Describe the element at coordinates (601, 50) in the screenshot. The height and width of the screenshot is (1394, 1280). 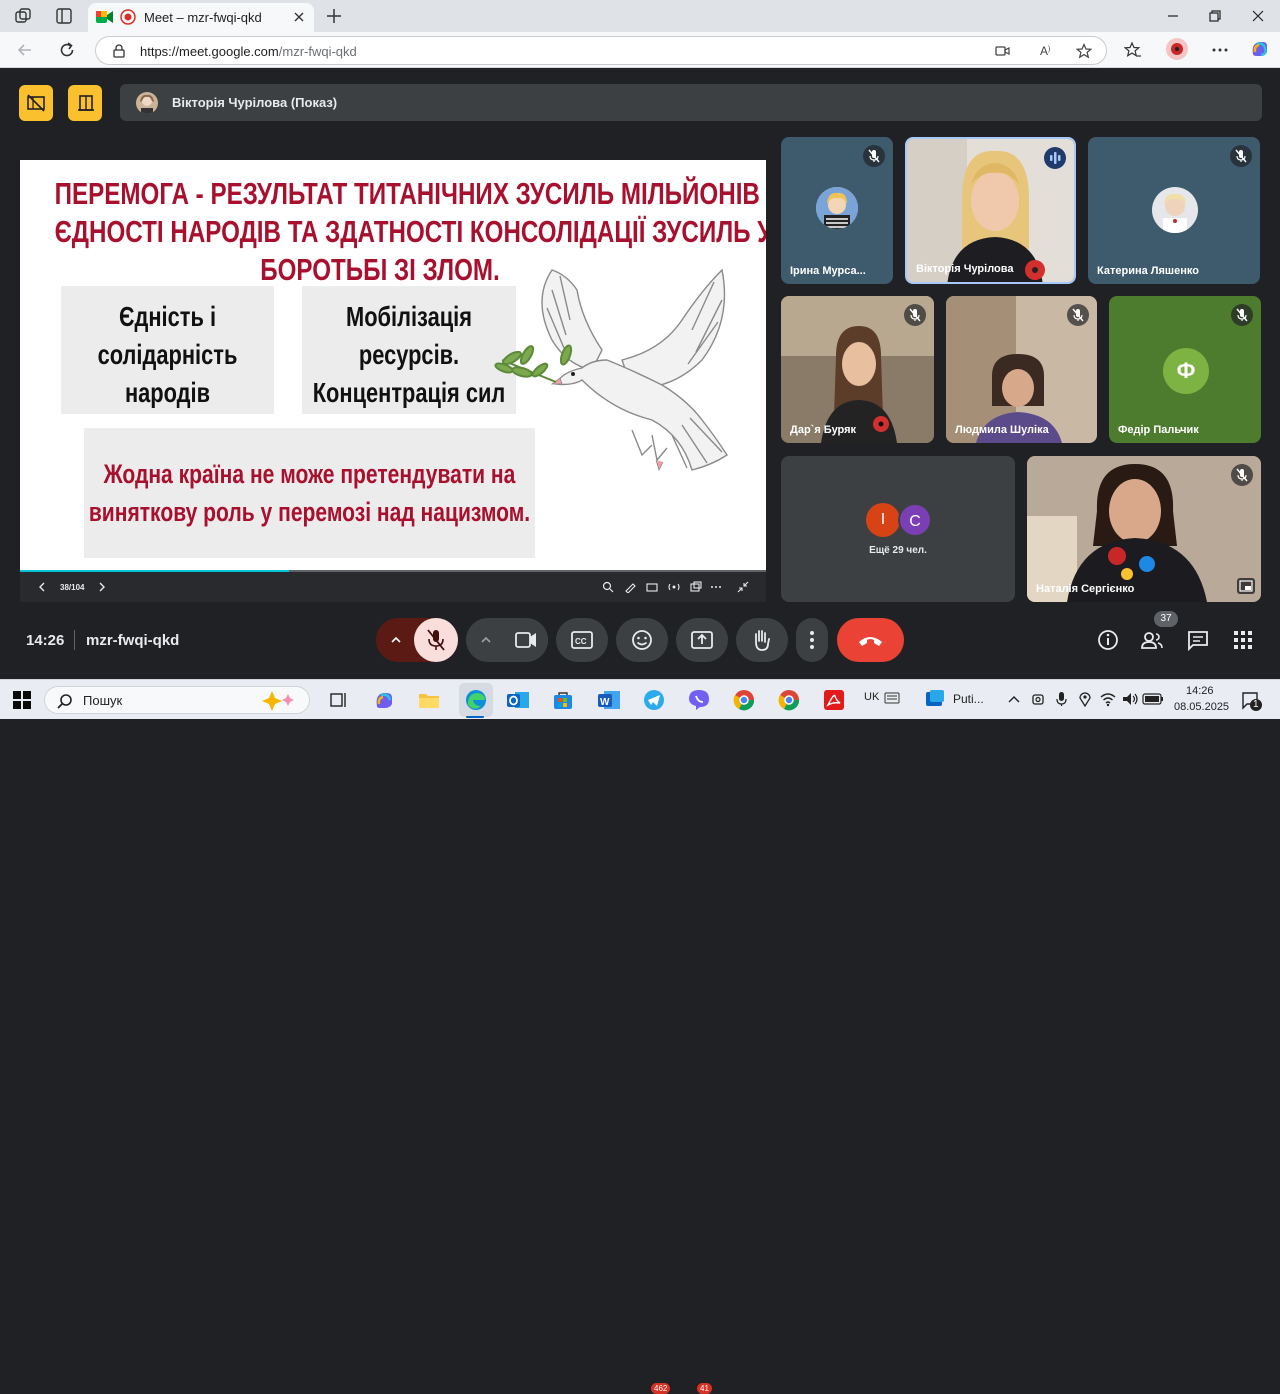
I see `url-field: https://meet.google.com/mzr-fwqi-qkd A)` at that location.